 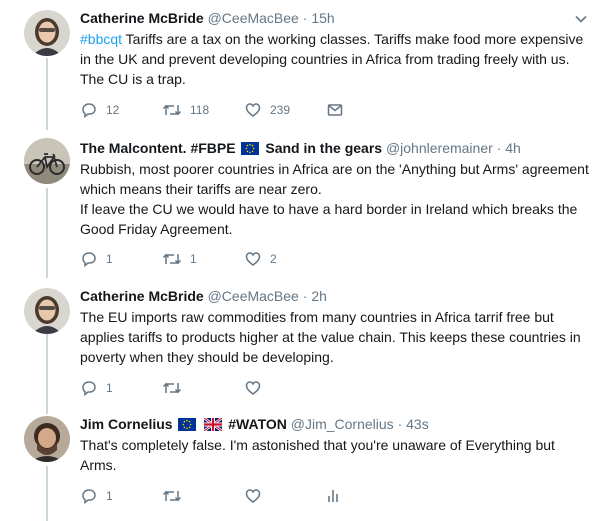 I want to click on author-name-suffix: #WATON, so click(x=257, y=424).